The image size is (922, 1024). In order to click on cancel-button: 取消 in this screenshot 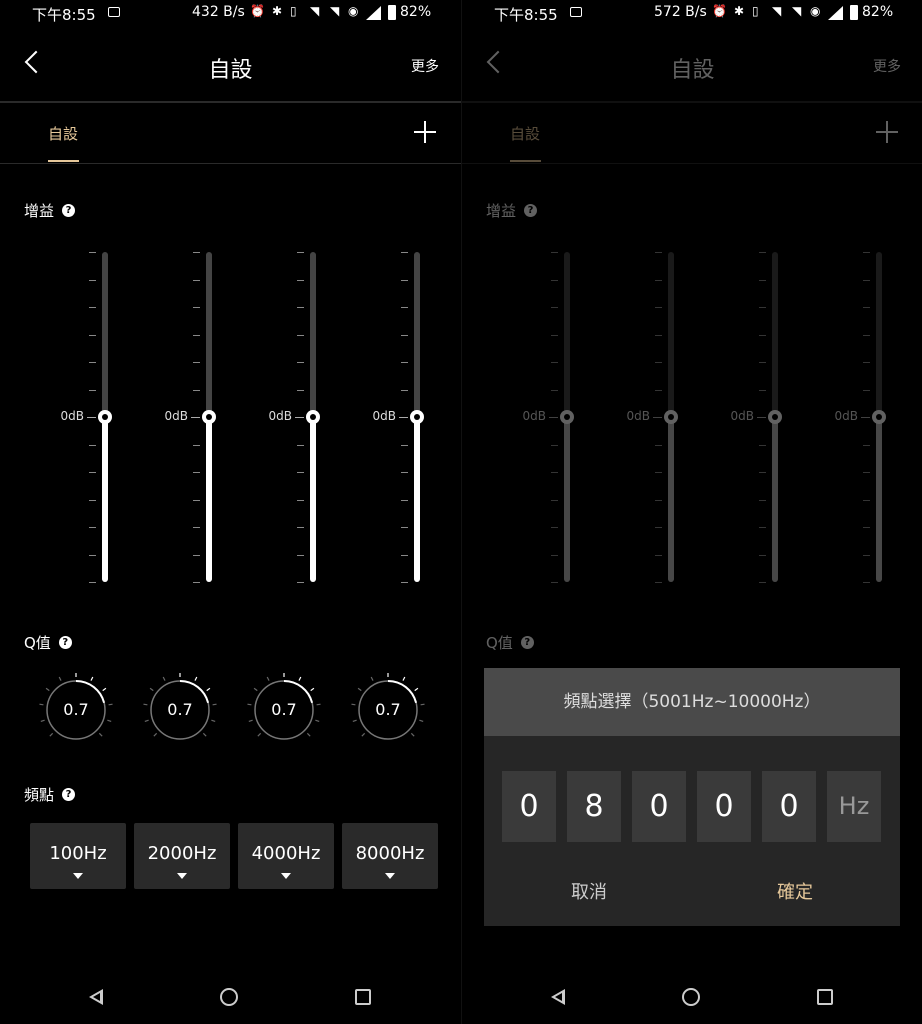, I will do `click(589, 891)`.